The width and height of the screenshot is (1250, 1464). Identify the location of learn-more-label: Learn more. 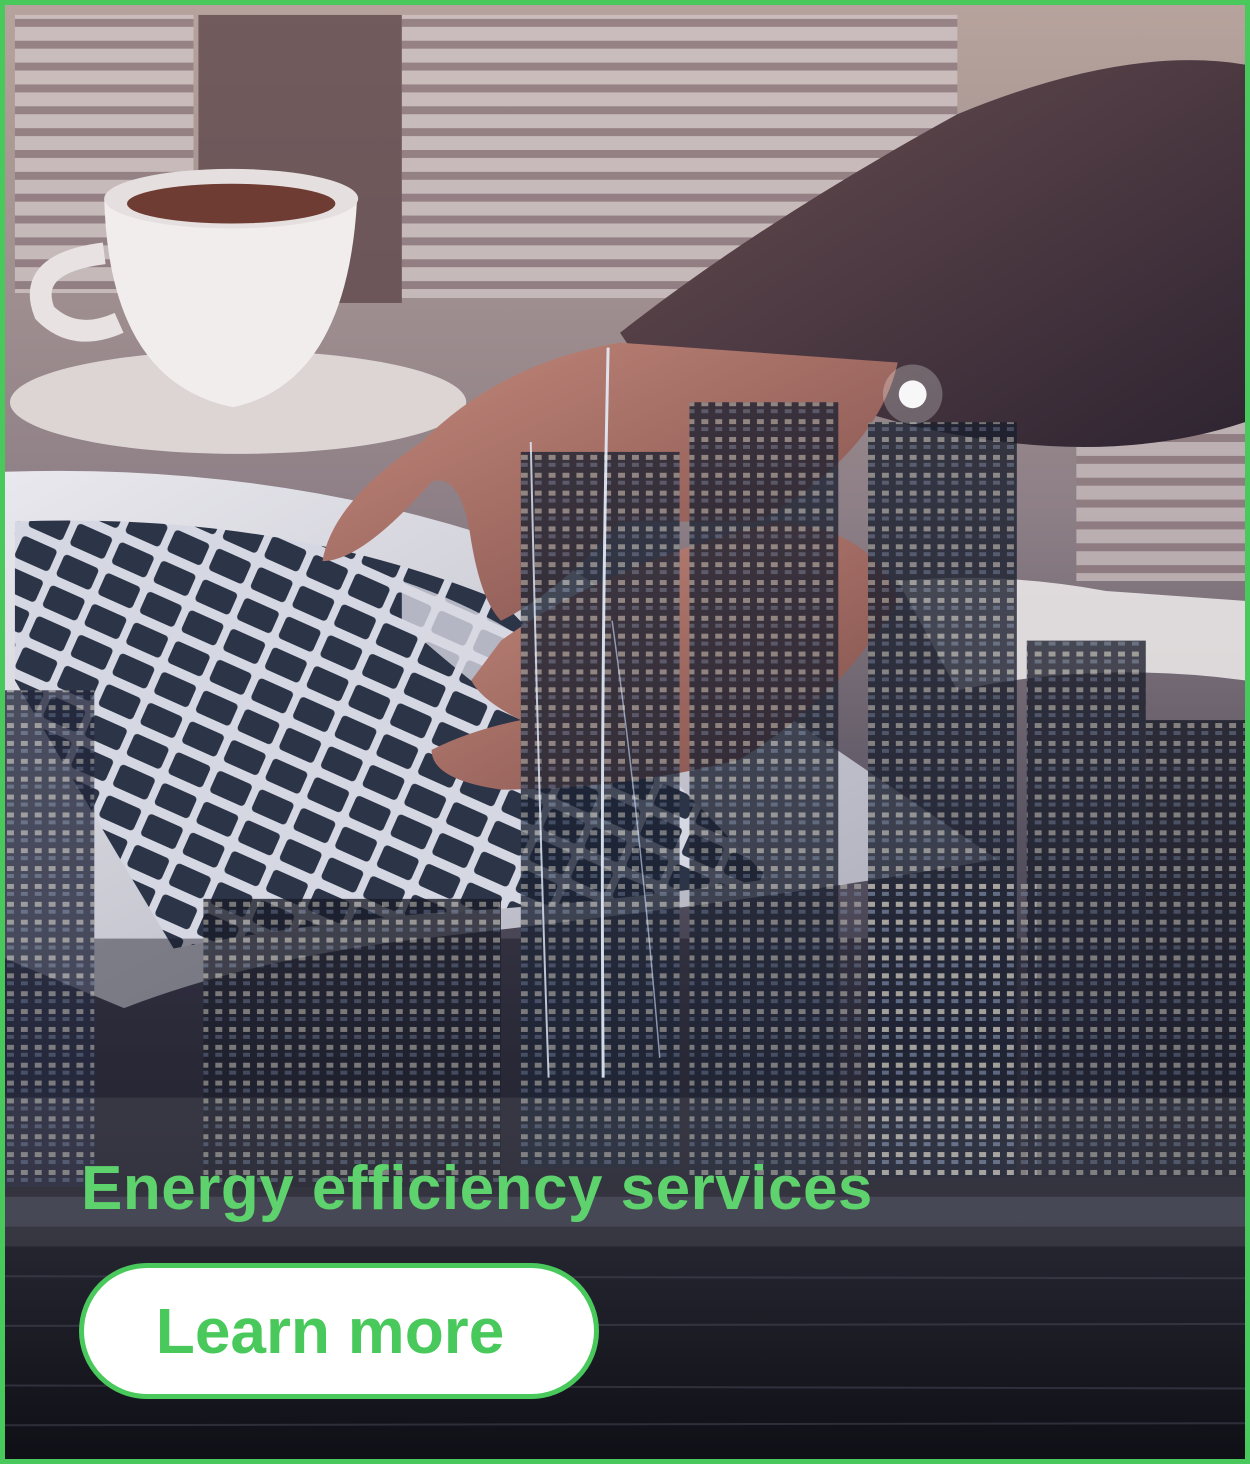
(330, 1331).